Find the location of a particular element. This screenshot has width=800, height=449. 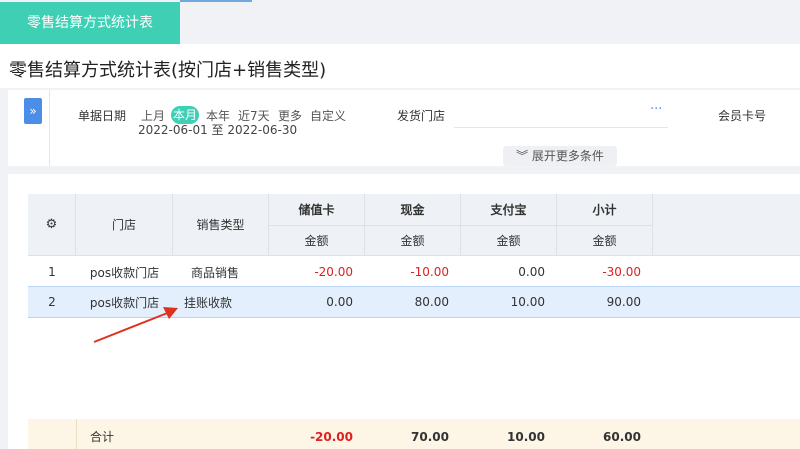

total-label: 合计 is located at coordinates (102, 437).